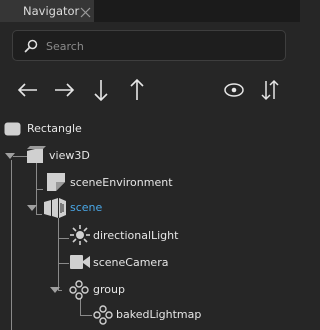  I want to click on scene-environment-icon, so click(56, 184).